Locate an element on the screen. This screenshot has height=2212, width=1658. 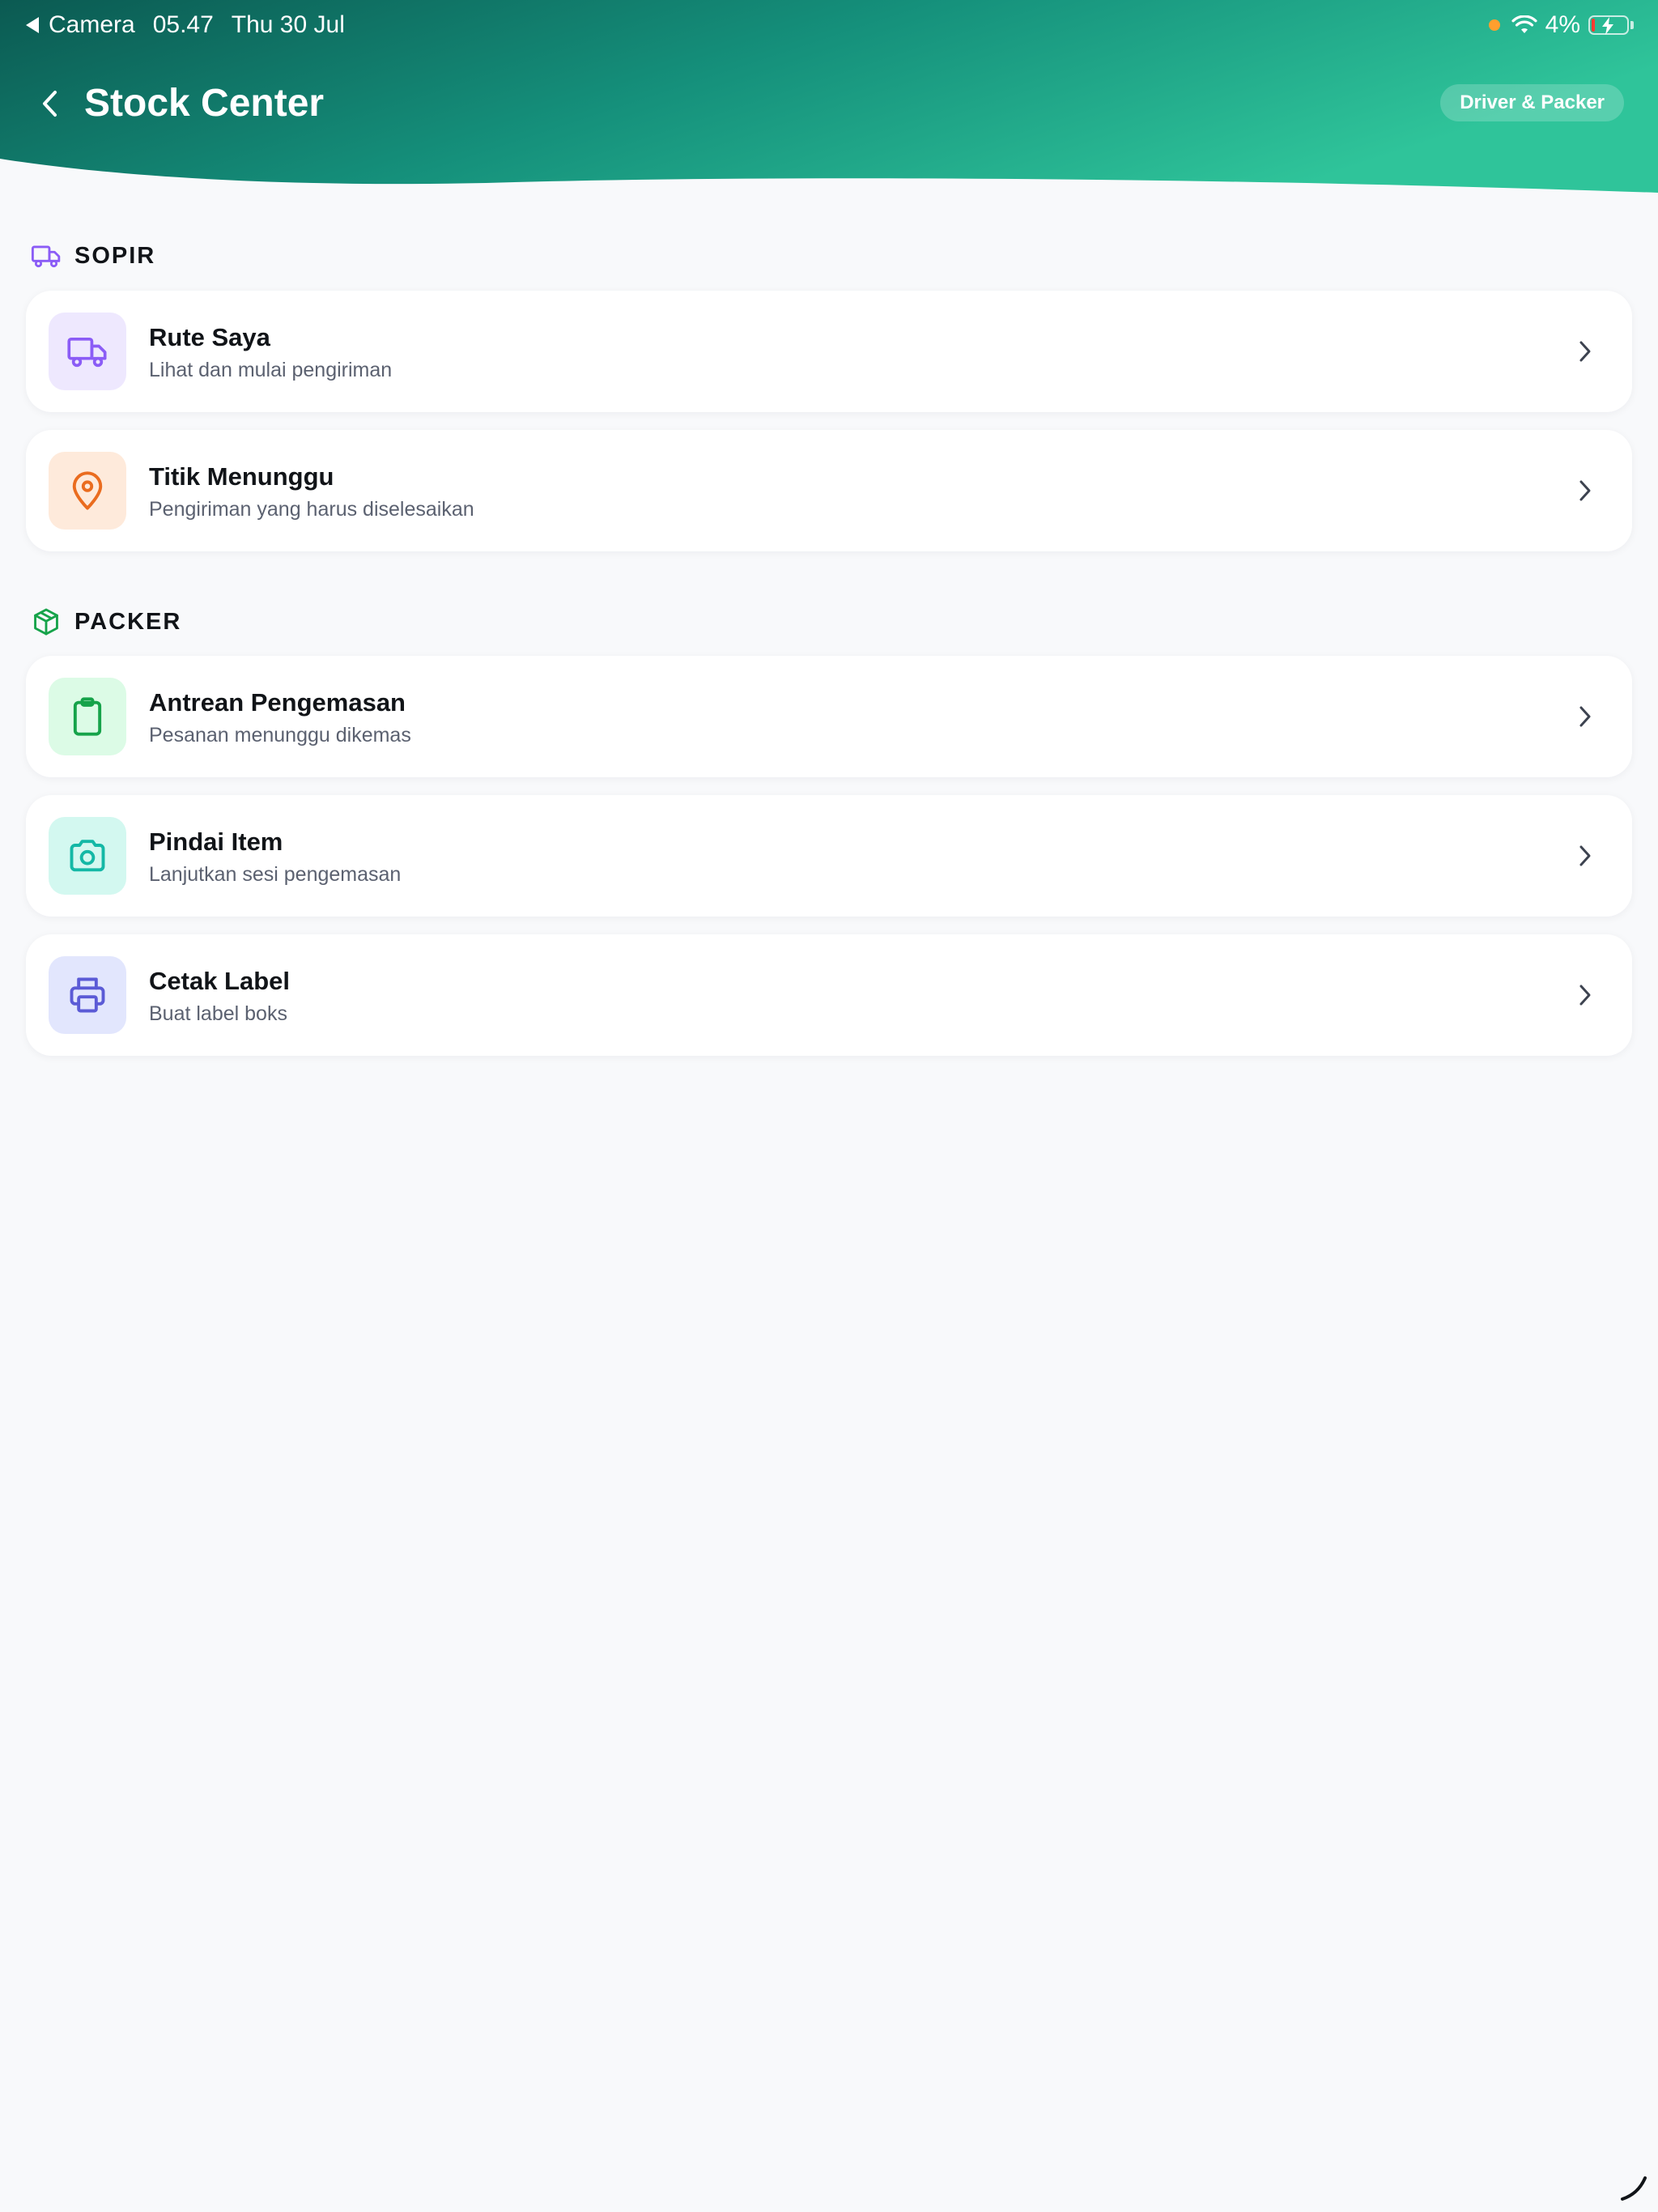
card-title: Rute Saya is located at coordinates (209, 337).